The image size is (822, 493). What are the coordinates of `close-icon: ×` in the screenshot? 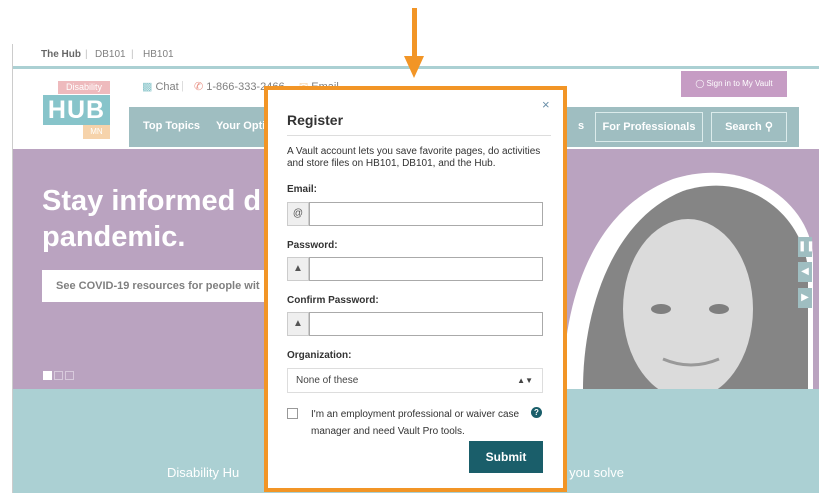 It's located at (546, 104).